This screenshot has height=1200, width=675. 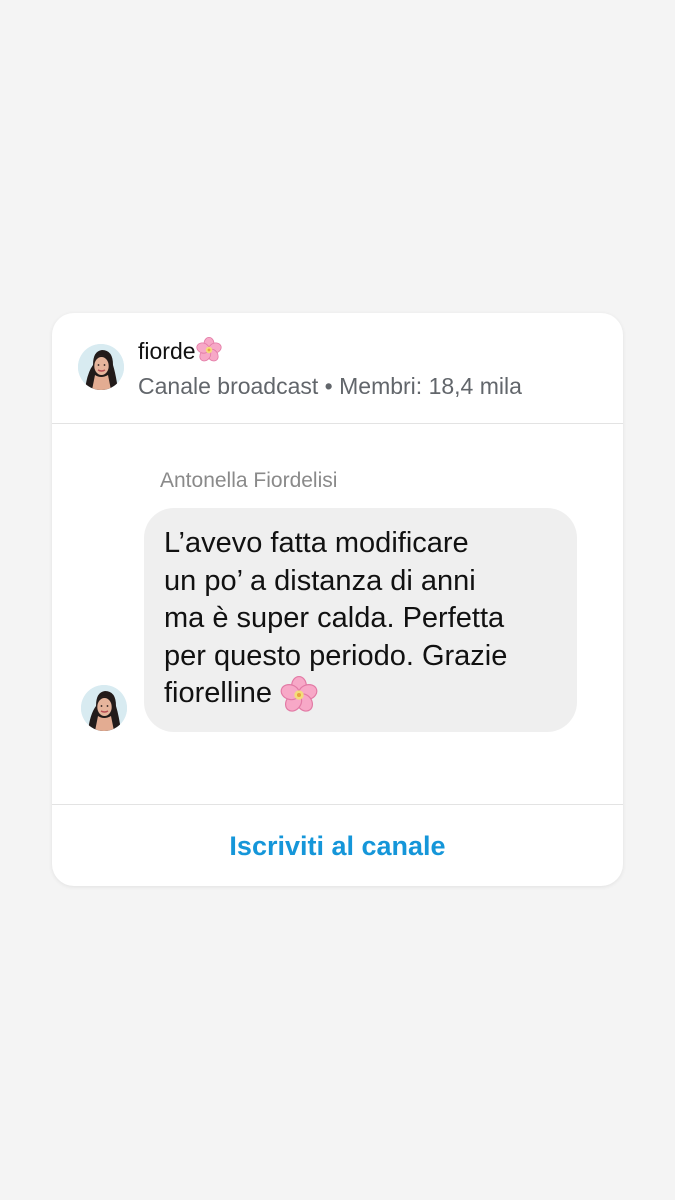 I want to click on card-footer: Iscriviti al canale, so click(x=337, y=845).